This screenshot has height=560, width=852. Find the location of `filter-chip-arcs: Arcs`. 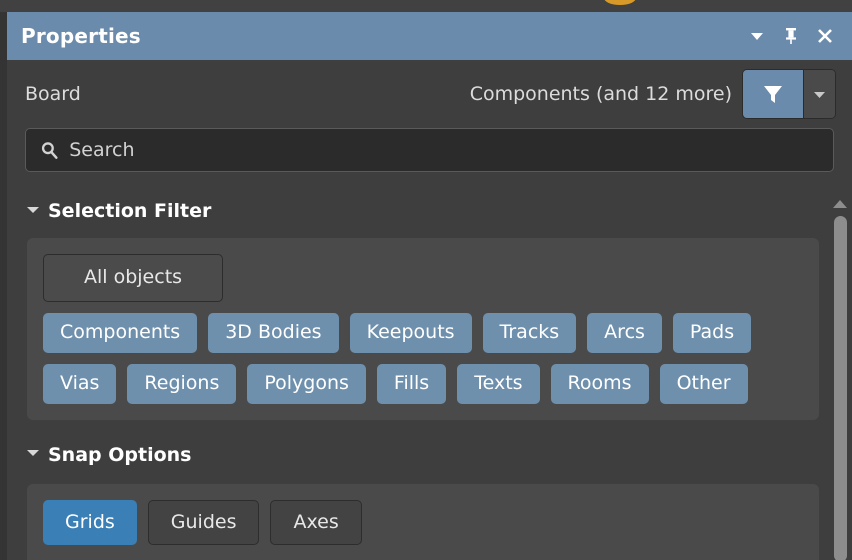

filter-chip-arcs: Arcs is located at coordinates (624, 332).